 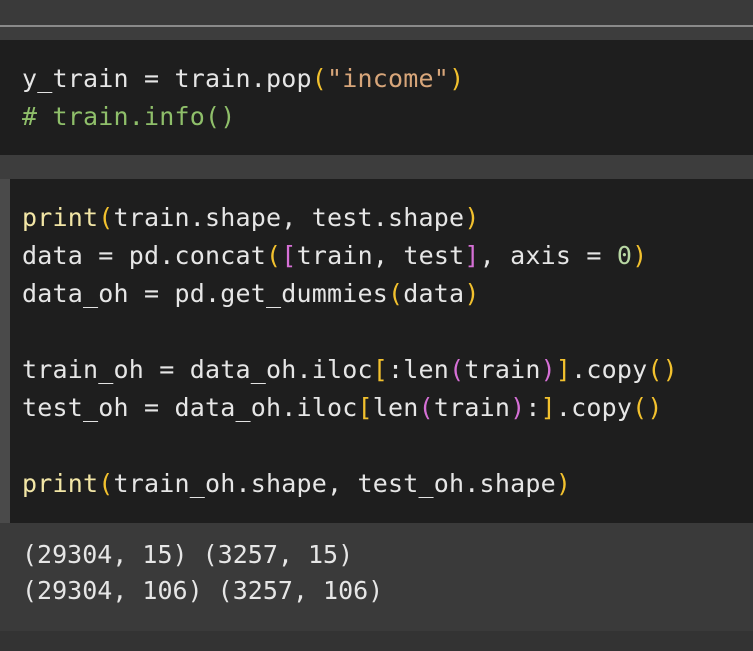 I want to click on code-line: y_train = train.pop("income"), so click(x=243, y=79).